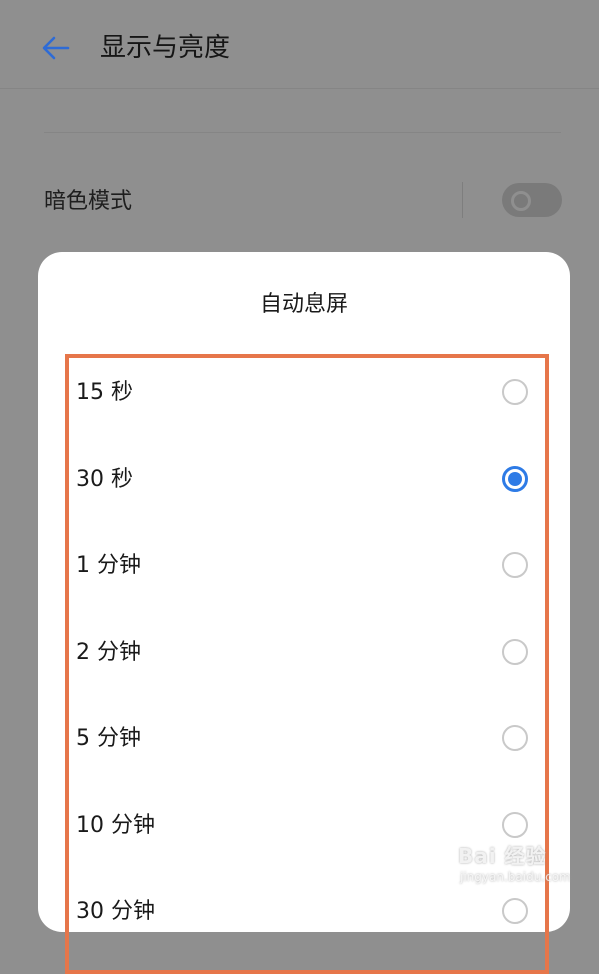 The width and height of the screenshot is (599, 974). What do you see at coordinates (104, 479) in the screenshot?
I see `option-label: 30 秒` at bounding box center [104, 479].